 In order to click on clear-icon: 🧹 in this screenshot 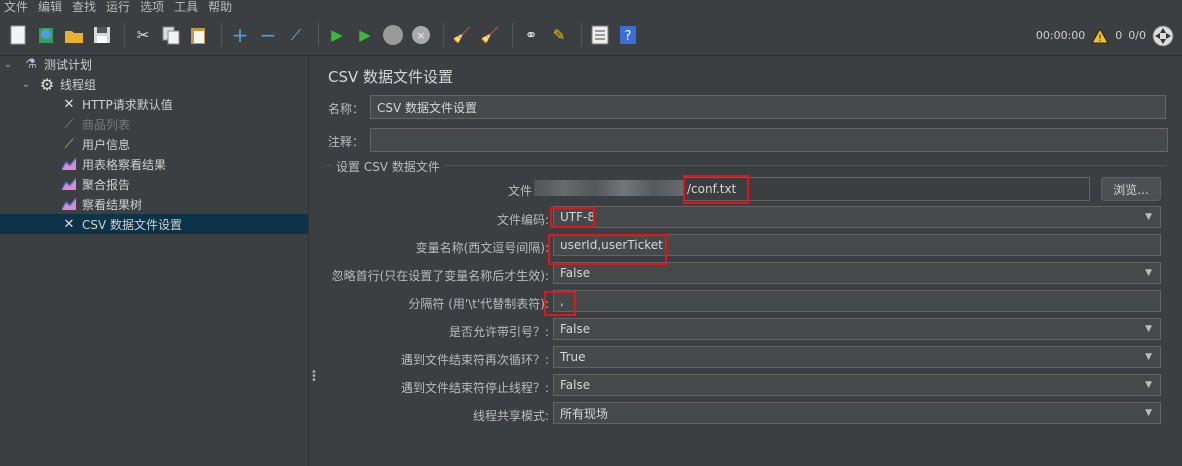, I will do `click(462, 35)`.